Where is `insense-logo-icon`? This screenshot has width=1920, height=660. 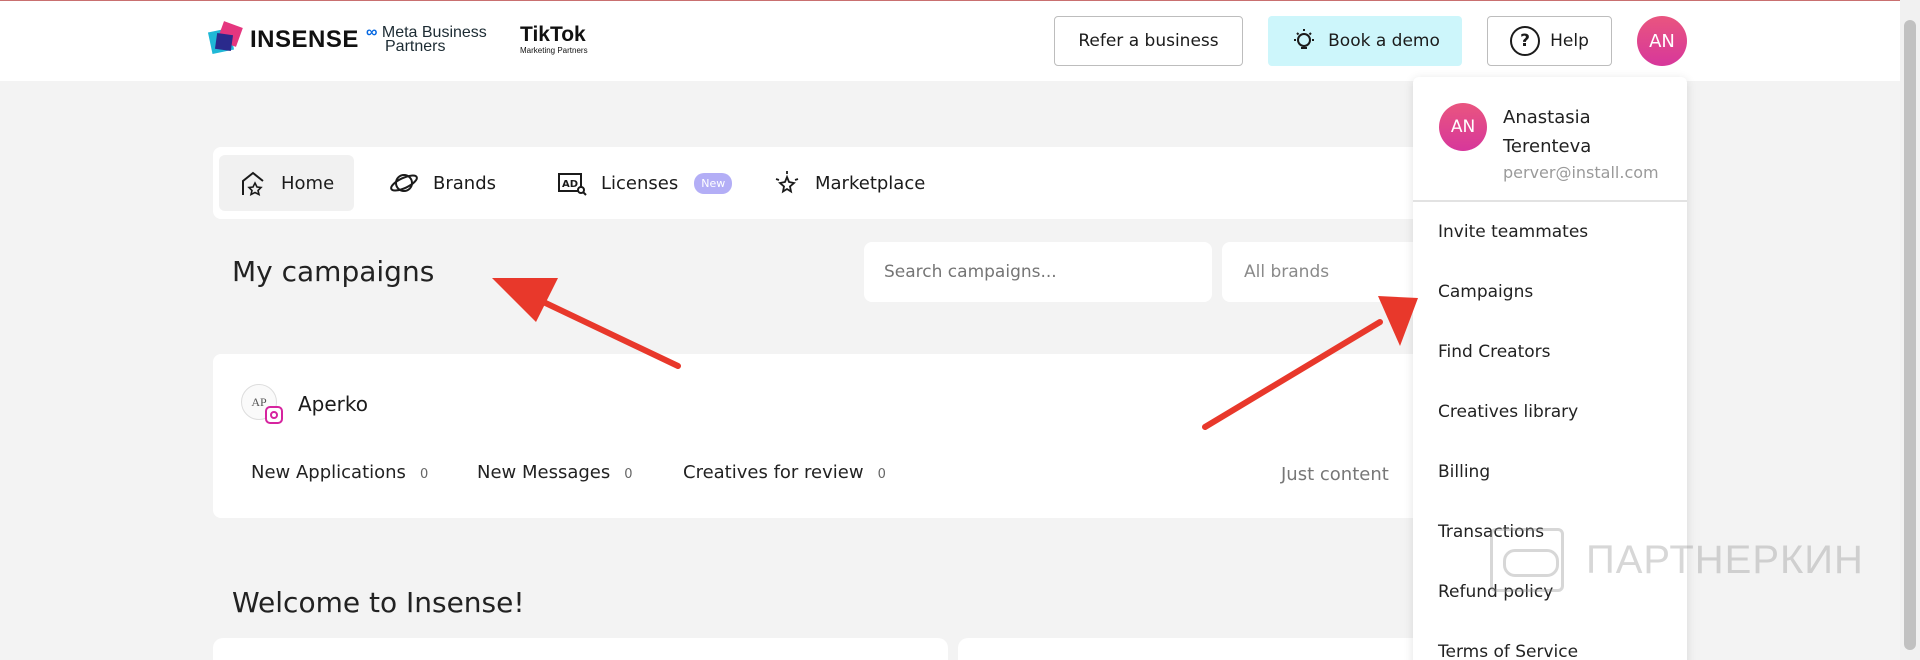
insense-logo-icon is located at coordinates (225, 38).